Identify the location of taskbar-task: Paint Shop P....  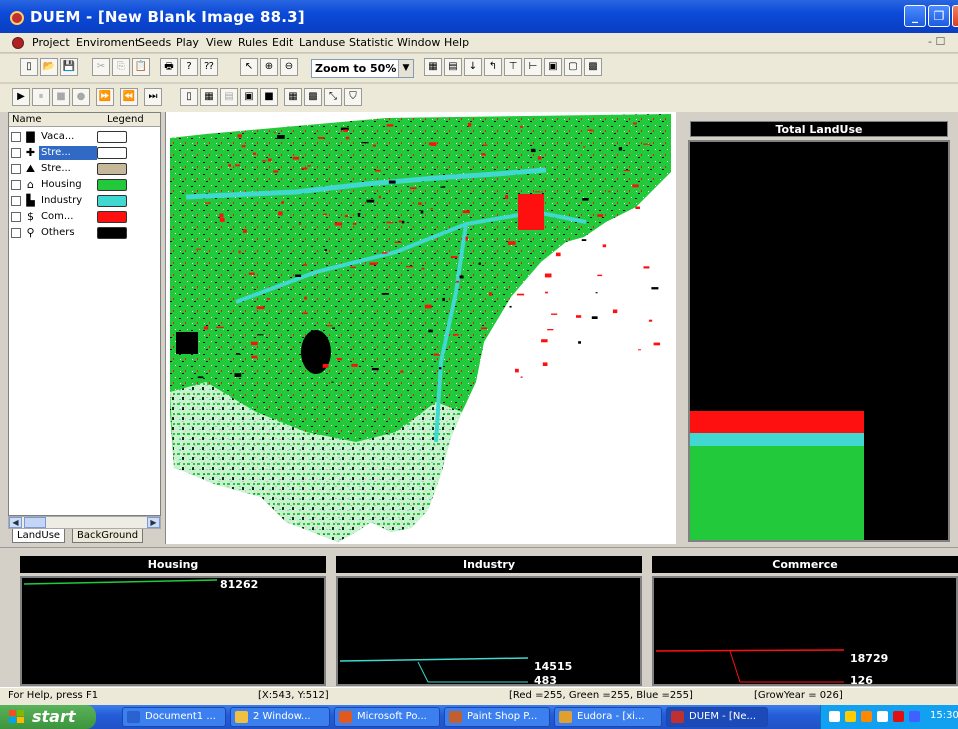
(497, 717).